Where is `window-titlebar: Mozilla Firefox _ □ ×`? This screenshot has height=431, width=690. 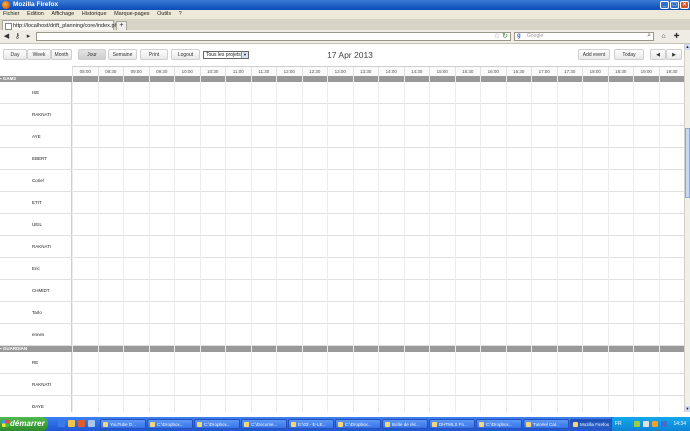 window-titlebar: Mozilla Firefox _ □ × is located at coordinates (345, 5).